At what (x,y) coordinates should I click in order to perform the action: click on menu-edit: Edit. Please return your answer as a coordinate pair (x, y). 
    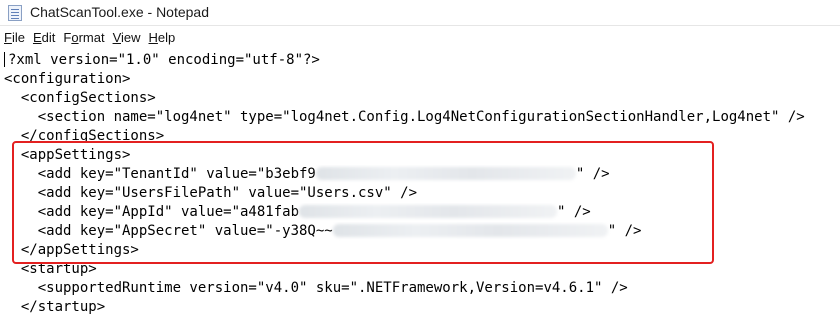
    Looking at the image, I should click on (44, 38).